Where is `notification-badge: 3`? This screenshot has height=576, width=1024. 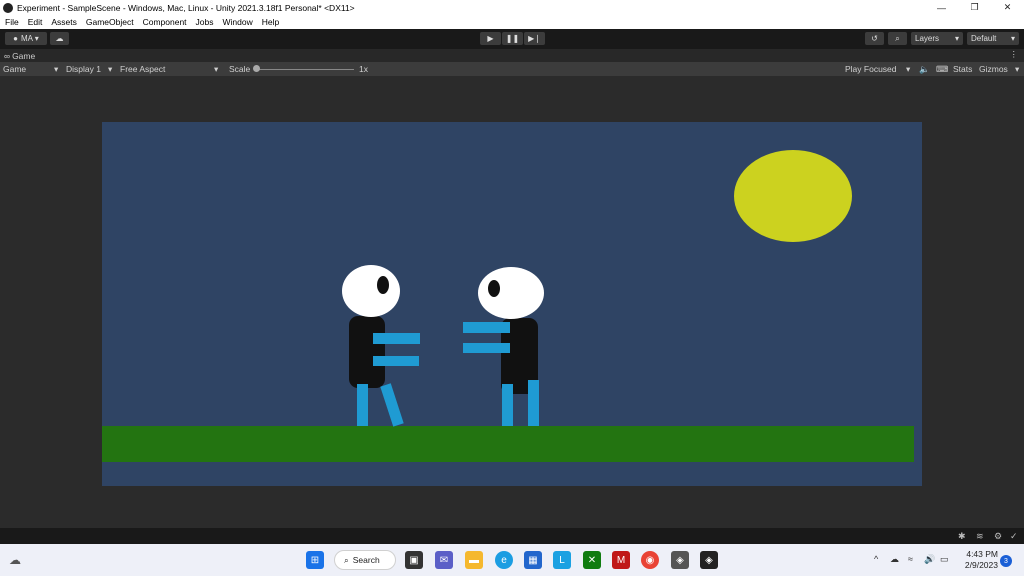
notification-badge: 3 is located at coordinates (1006, 561).